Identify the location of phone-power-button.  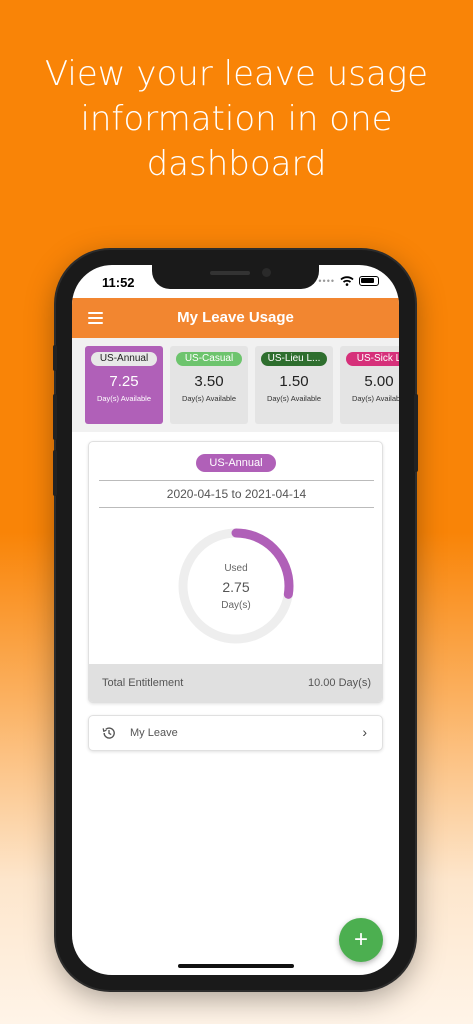
(416, 433).